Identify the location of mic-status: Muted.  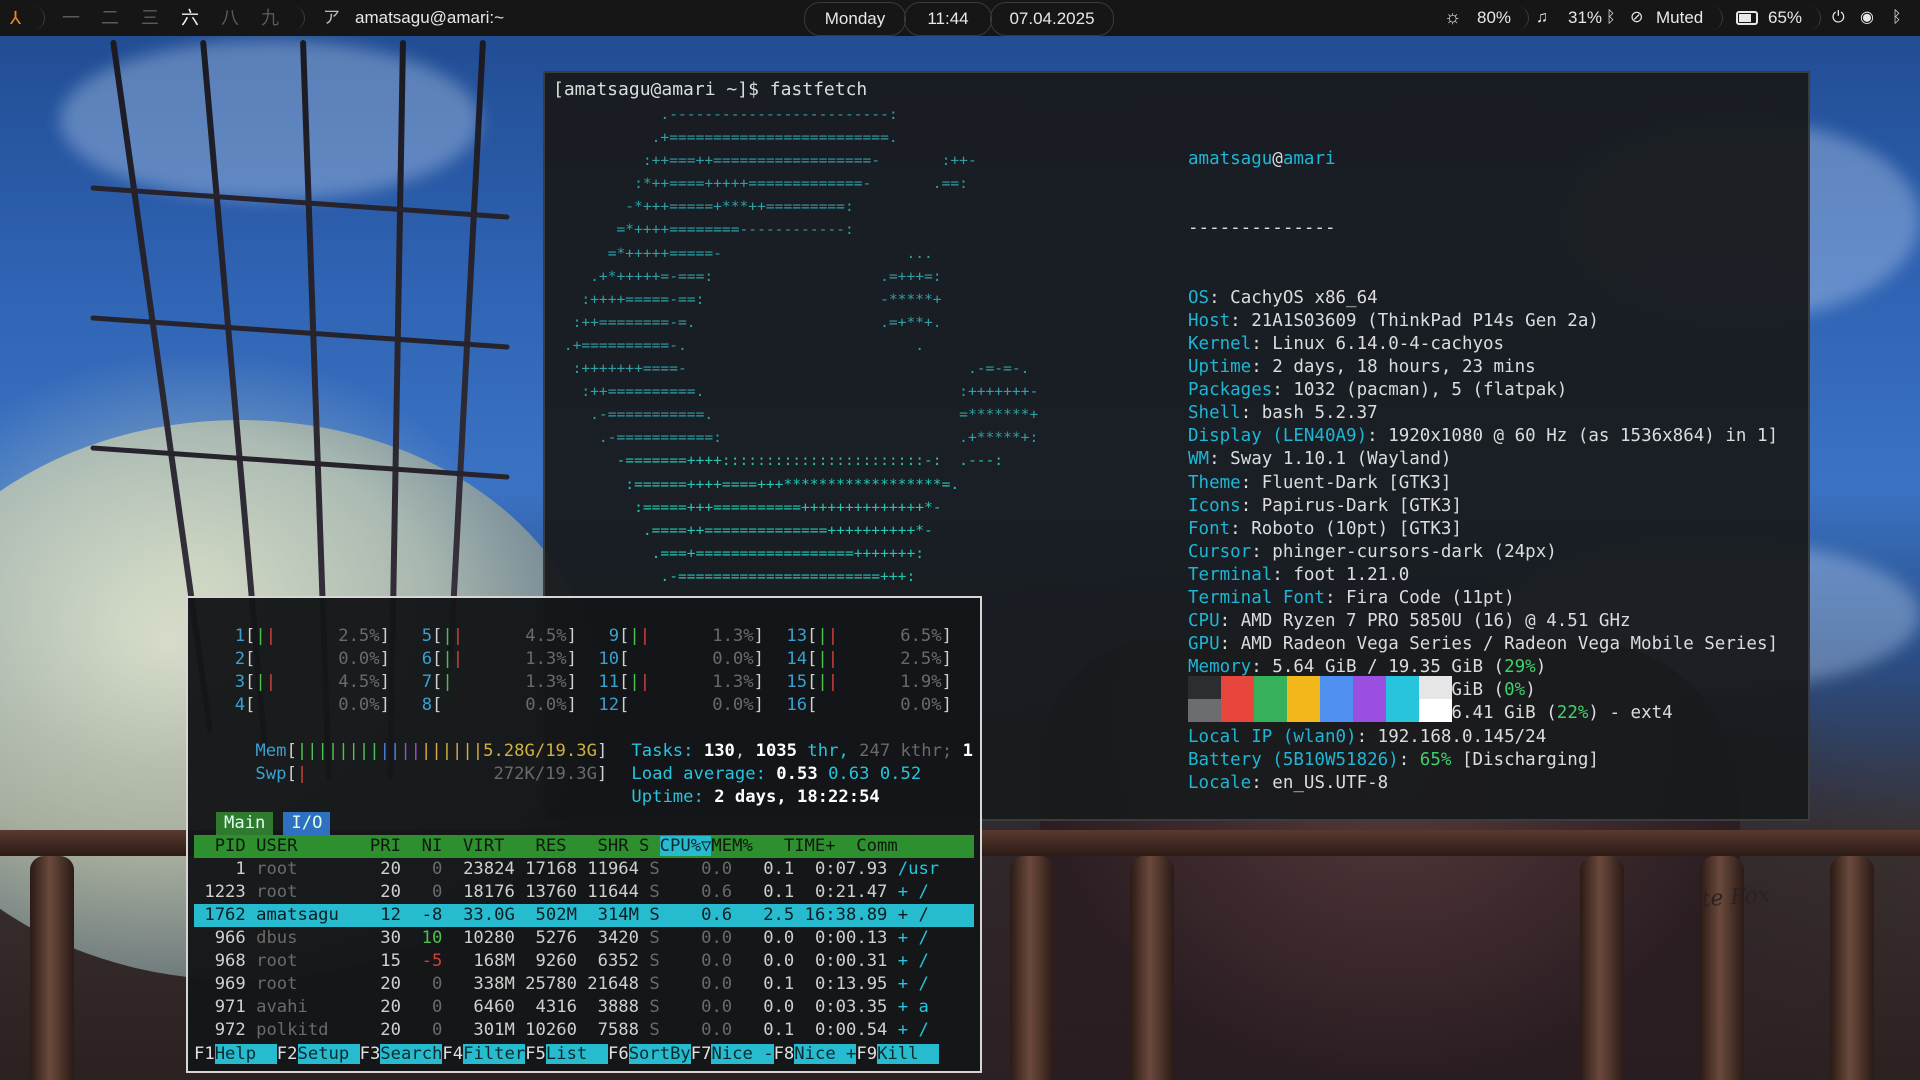
(1679, 18).